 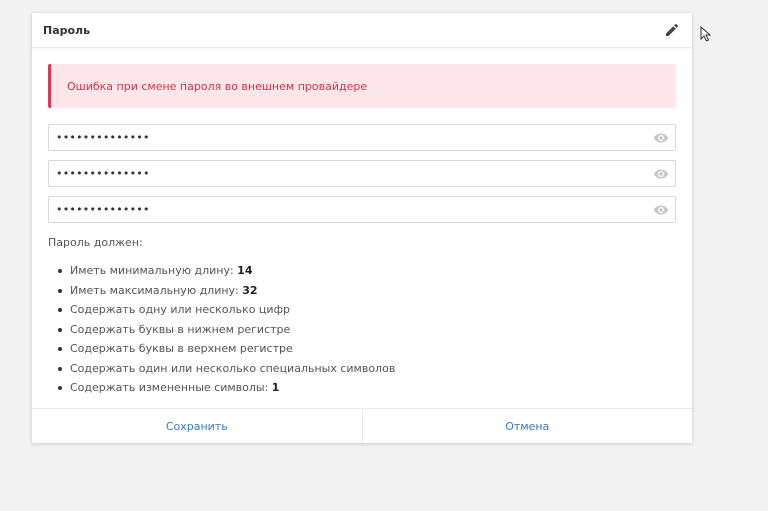 I want to click on pencil-icon, so click(x=672, y=29).